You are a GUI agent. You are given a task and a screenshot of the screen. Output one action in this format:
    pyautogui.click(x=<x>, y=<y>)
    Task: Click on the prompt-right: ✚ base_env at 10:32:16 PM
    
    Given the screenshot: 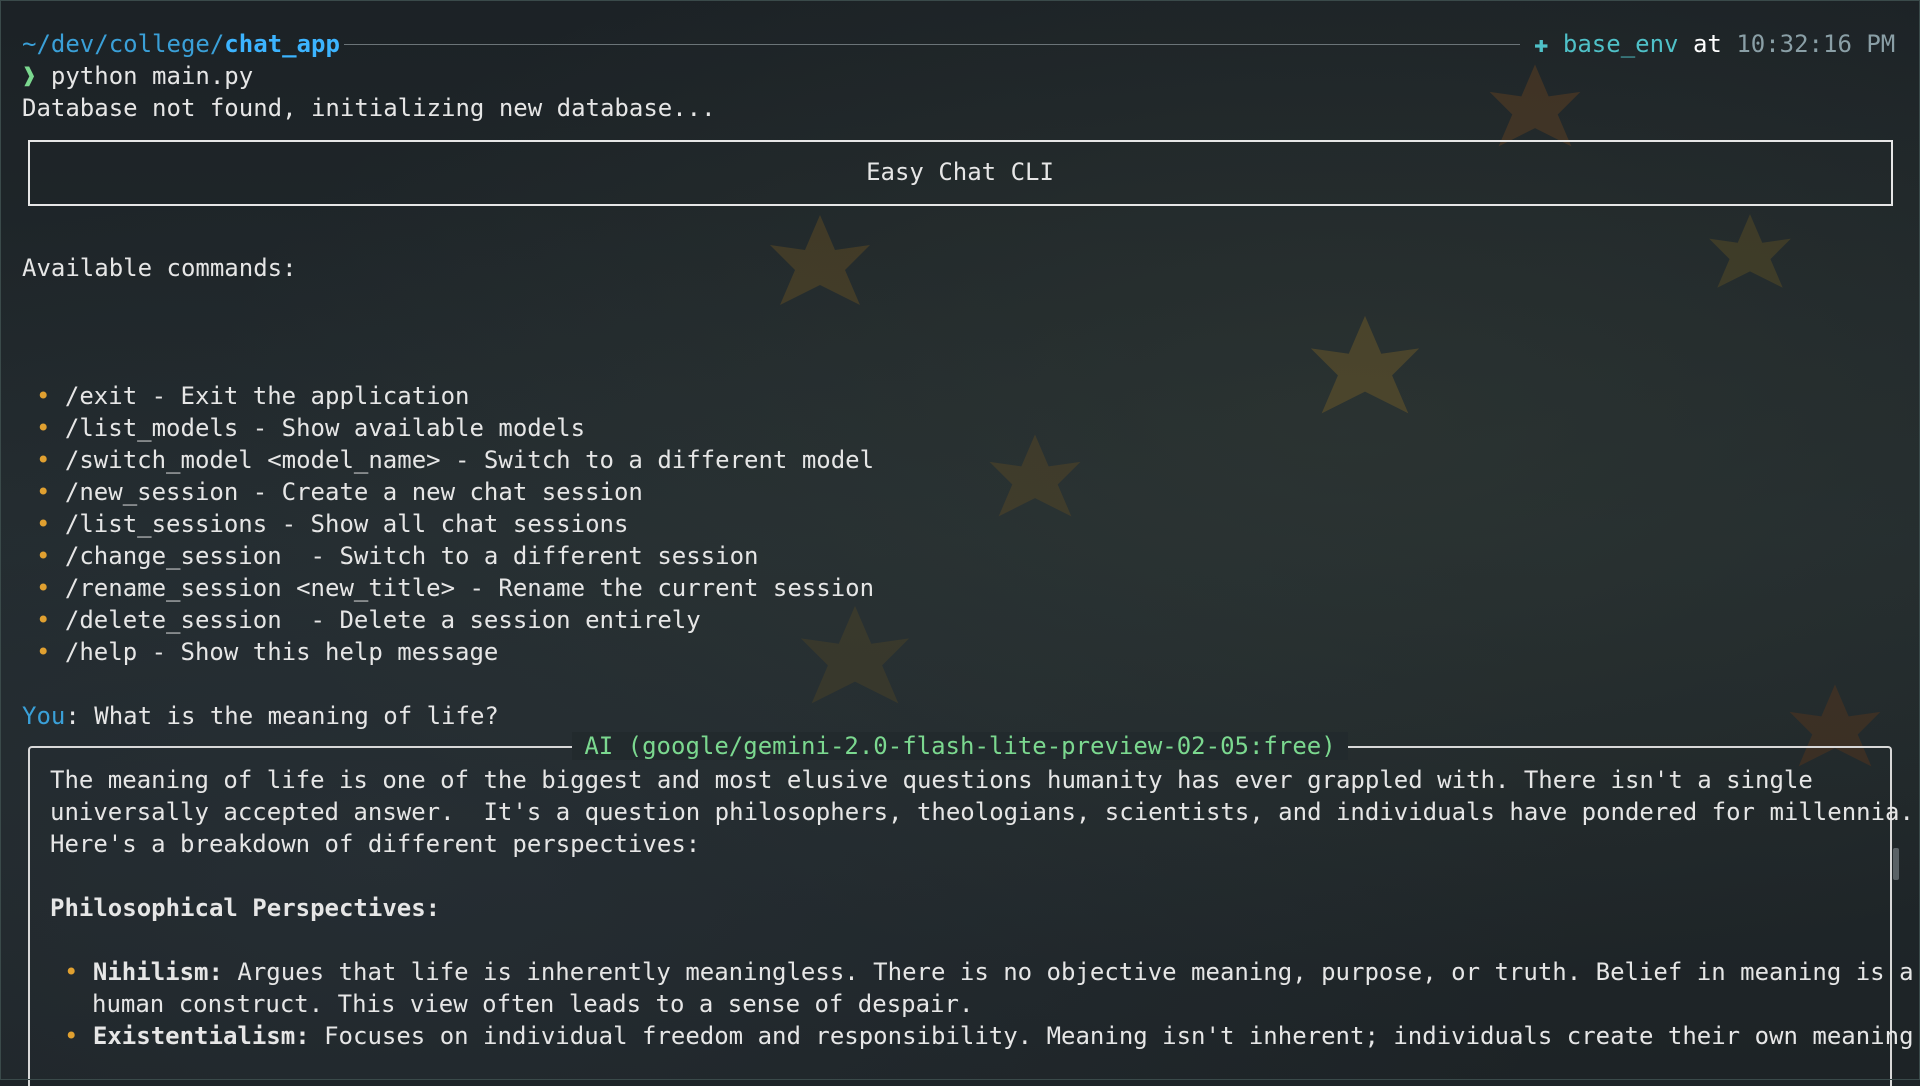 What is the action you would take?
    pyautogui.click(x=1714, y=44)
    